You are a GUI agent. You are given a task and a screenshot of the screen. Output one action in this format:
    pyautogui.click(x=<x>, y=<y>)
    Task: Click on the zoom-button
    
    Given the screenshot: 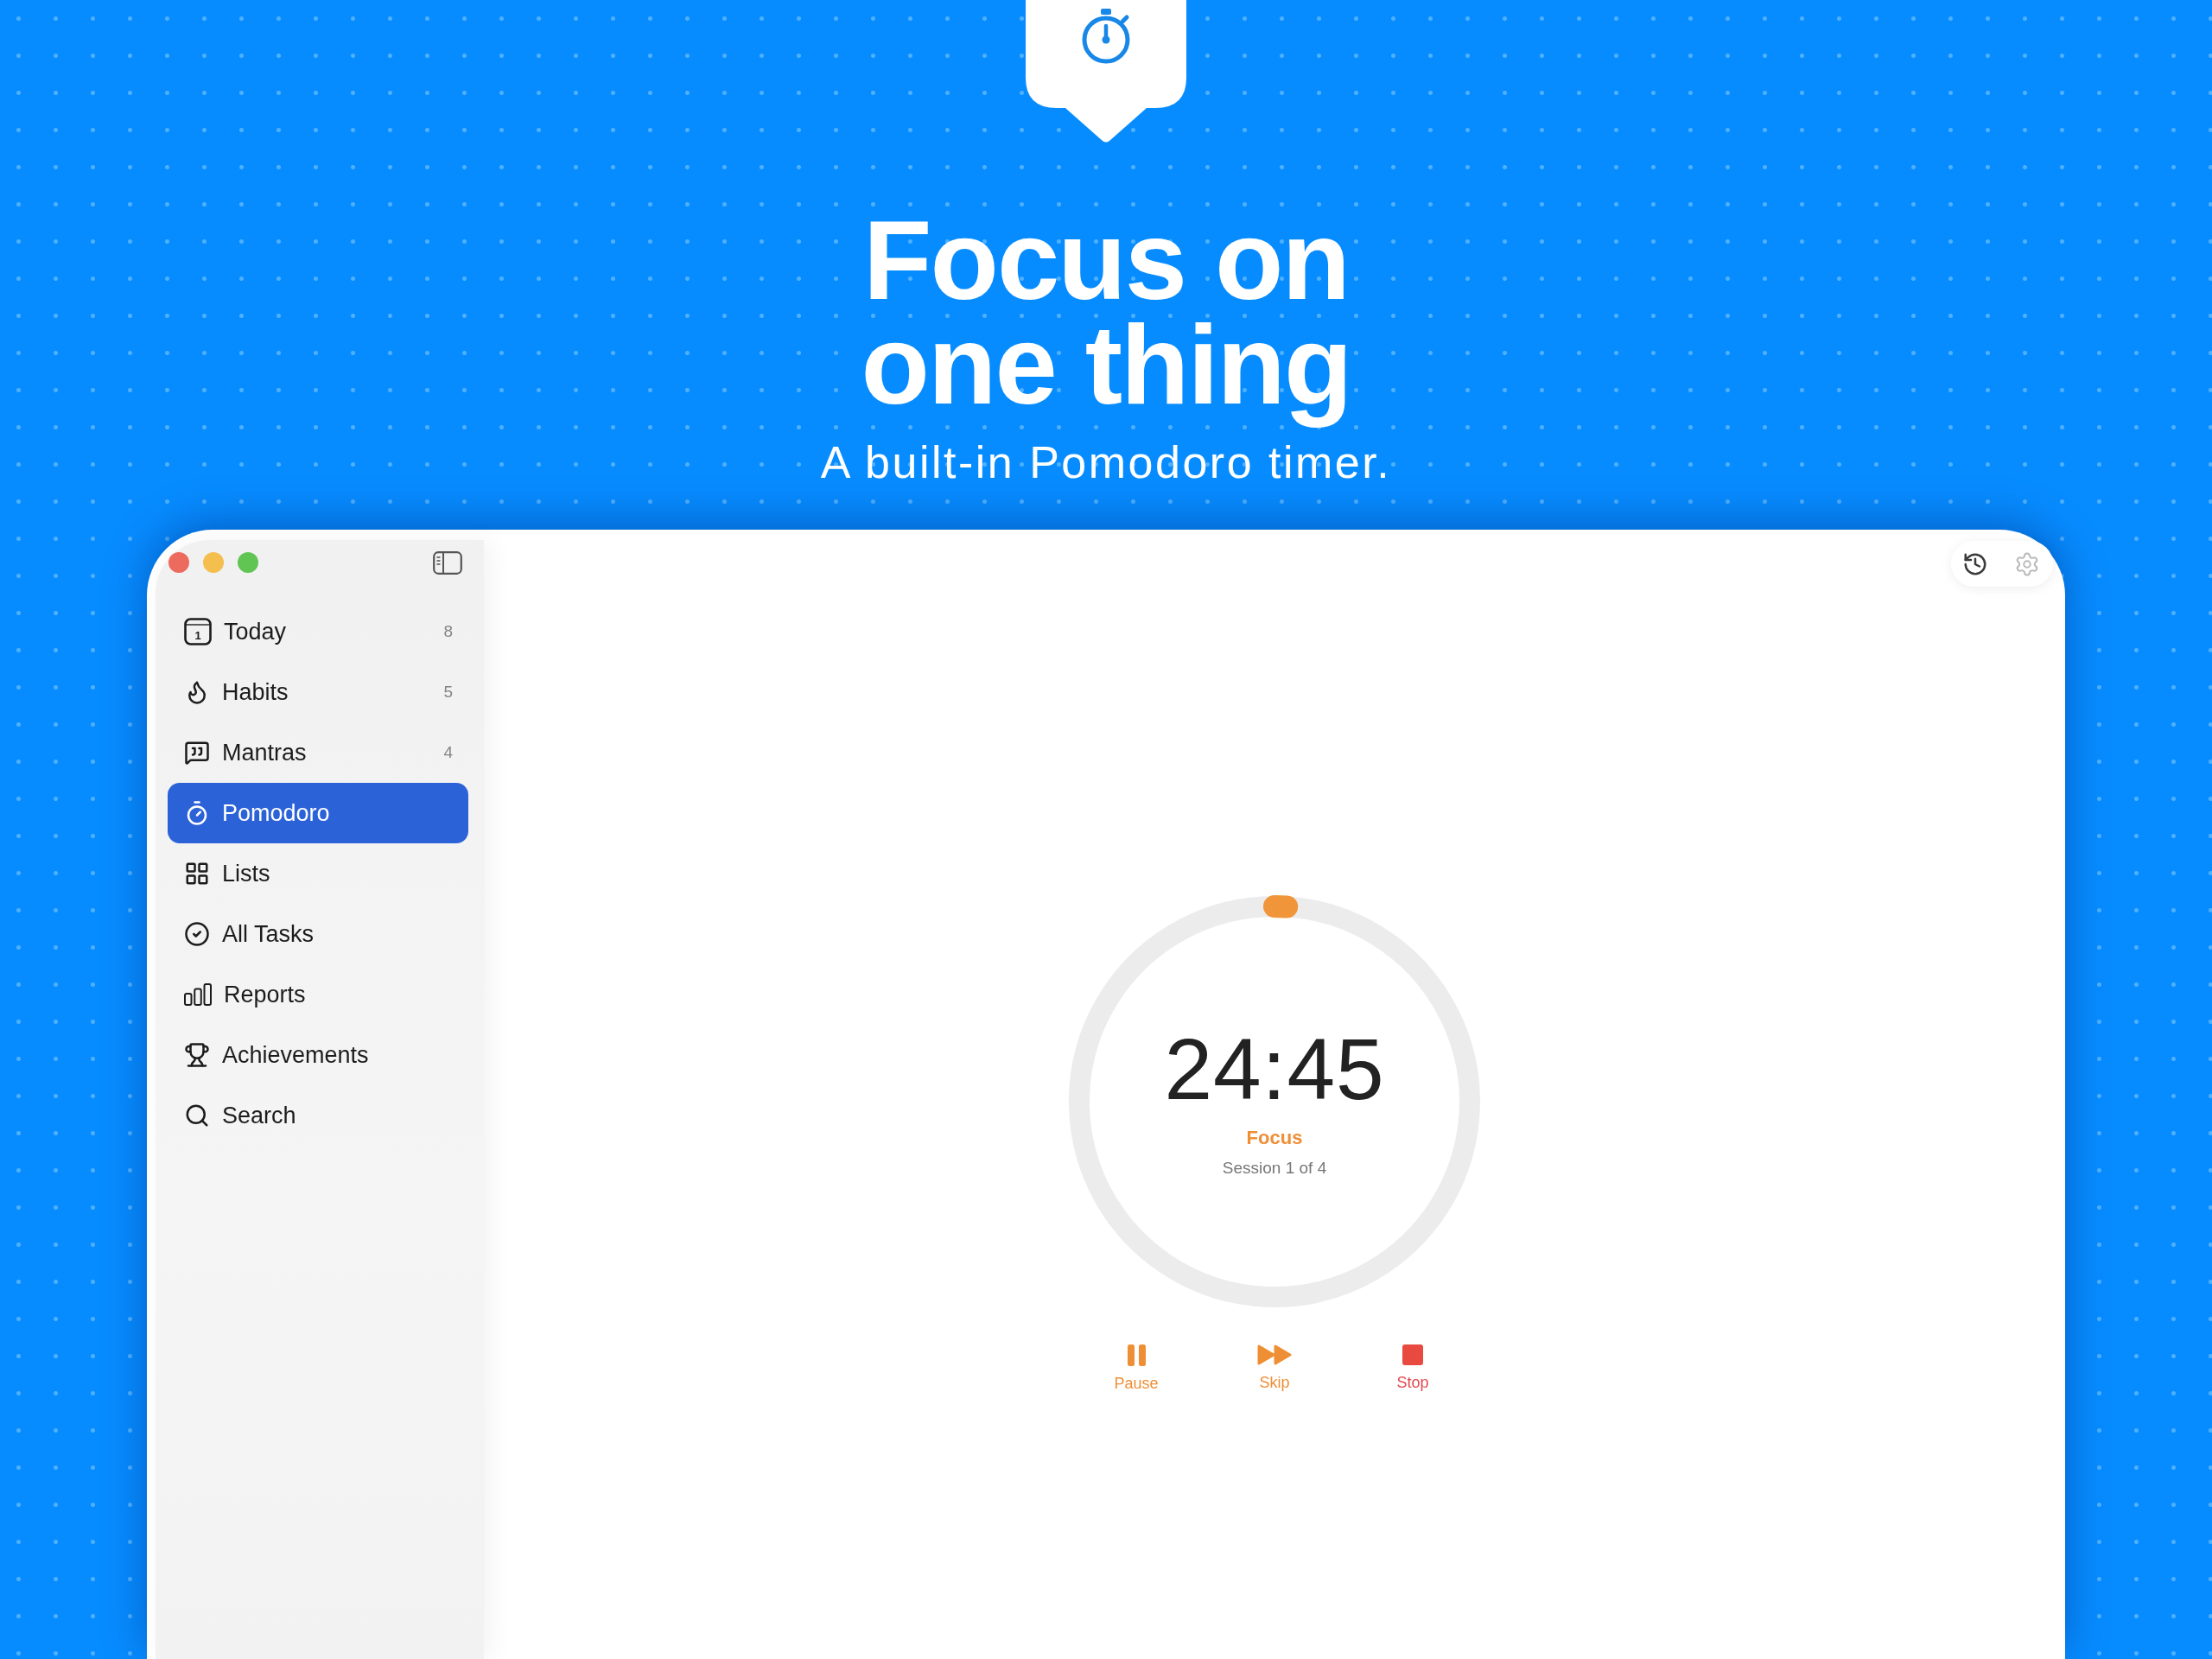 What is the action you would take?
    pyautogui.click(x=248, y=562)
    